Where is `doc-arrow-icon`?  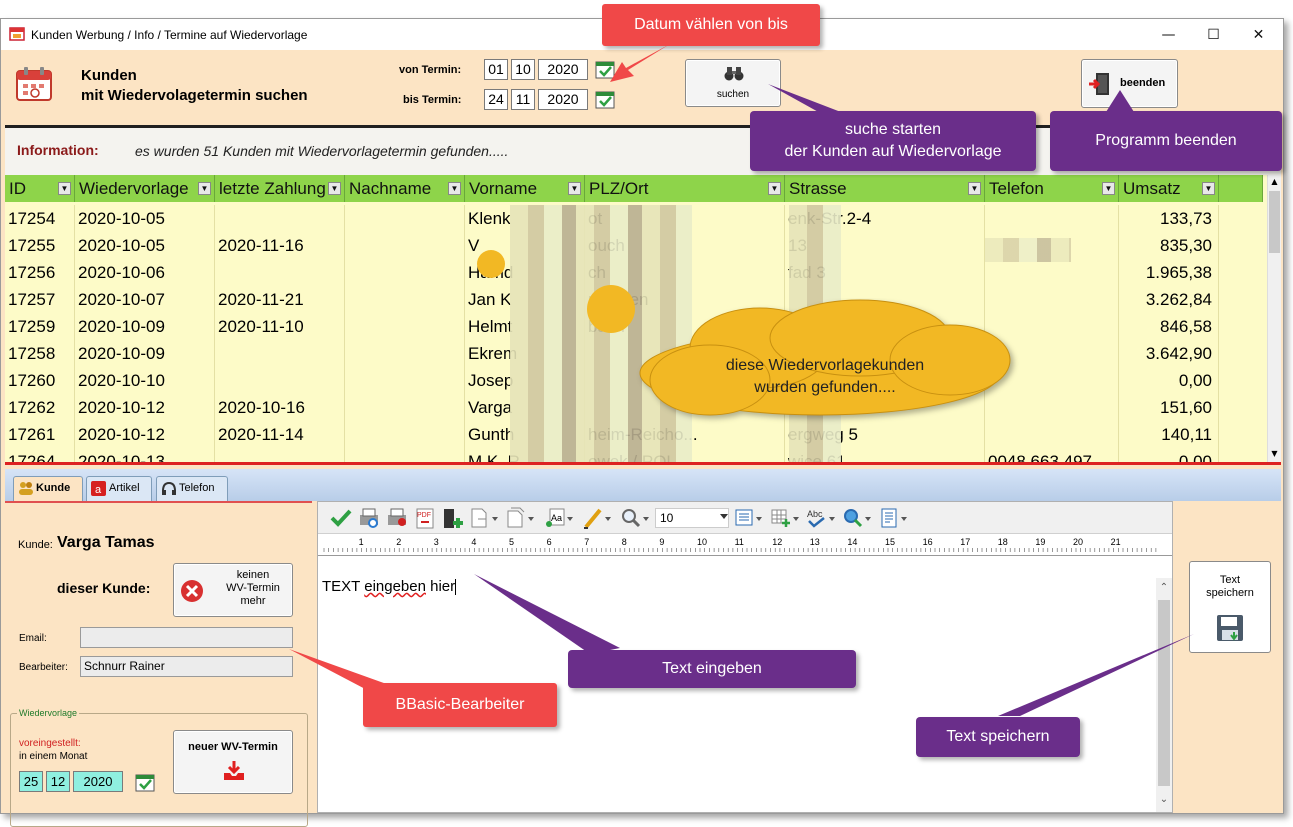
doc-arrow-icon is located at coordinates (485, 518).